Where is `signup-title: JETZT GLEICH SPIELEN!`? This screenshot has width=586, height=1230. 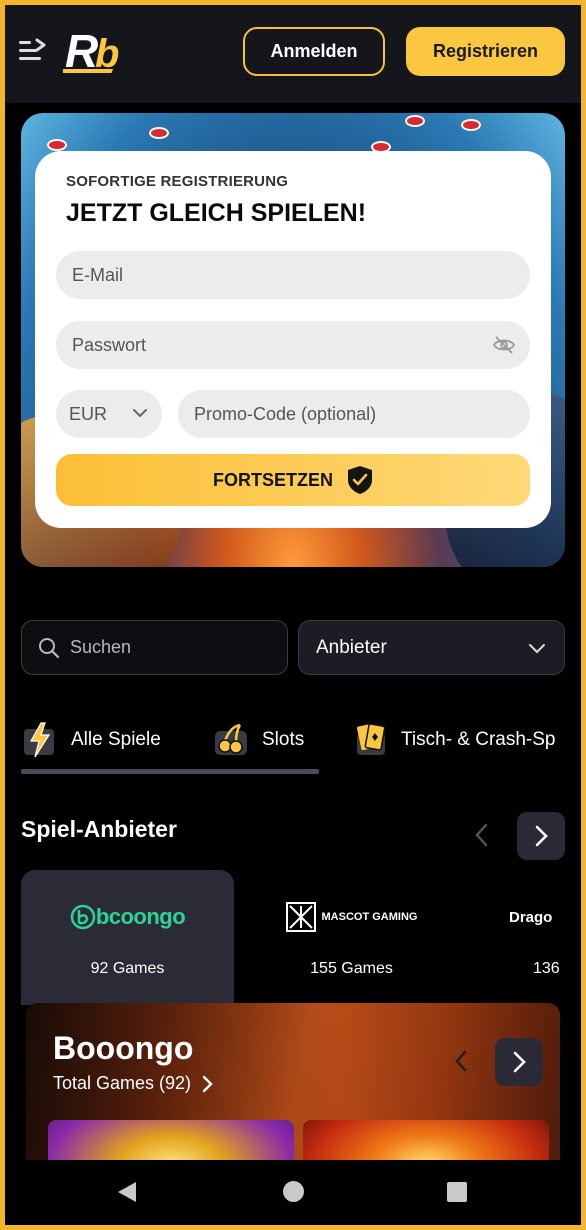 signup-title: JETZT GLEICH SPIELEN! is located at coordinates (216, 213).